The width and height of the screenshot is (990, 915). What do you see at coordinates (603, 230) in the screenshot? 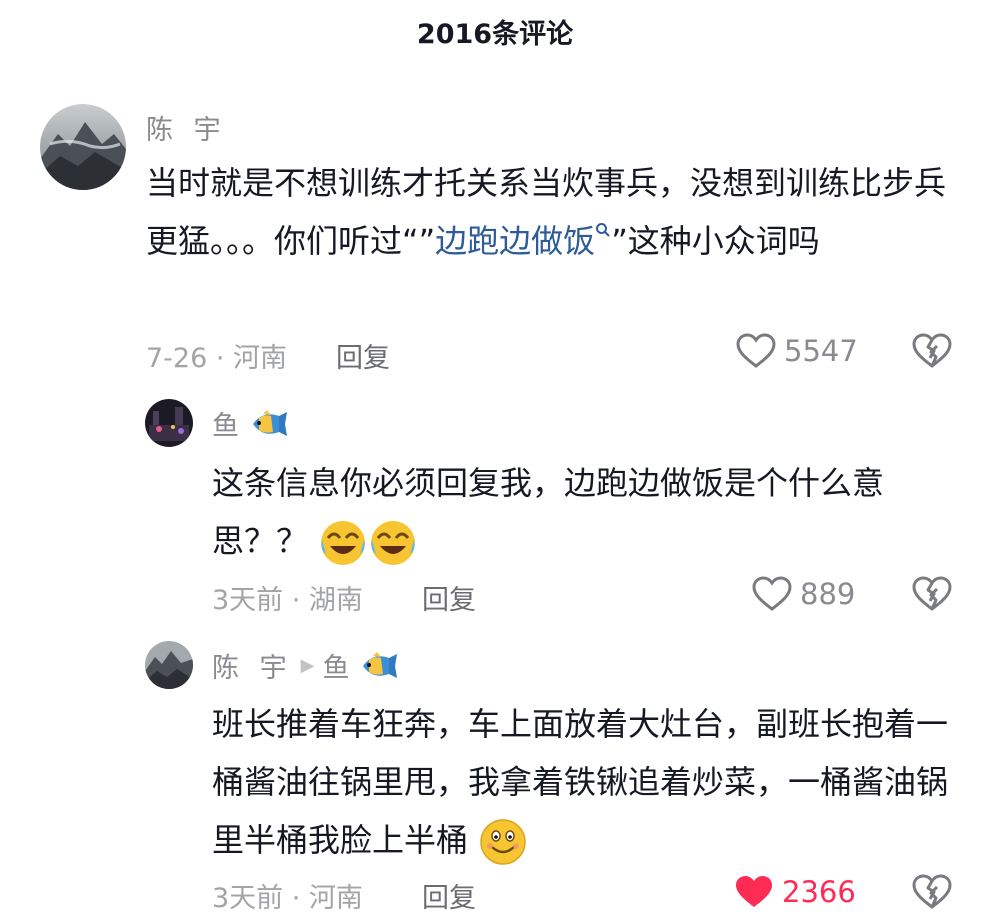
I see `search-icon` at bounding box center [603, 230].